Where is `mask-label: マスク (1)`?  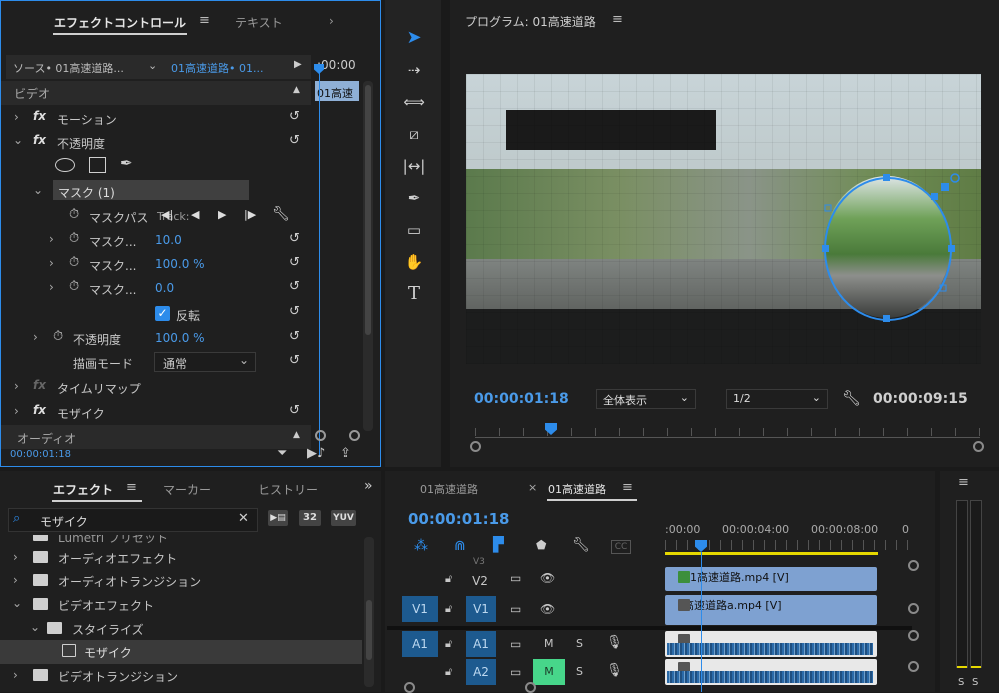 mask-label: マスク (1) is located at coordinates (86, 192).